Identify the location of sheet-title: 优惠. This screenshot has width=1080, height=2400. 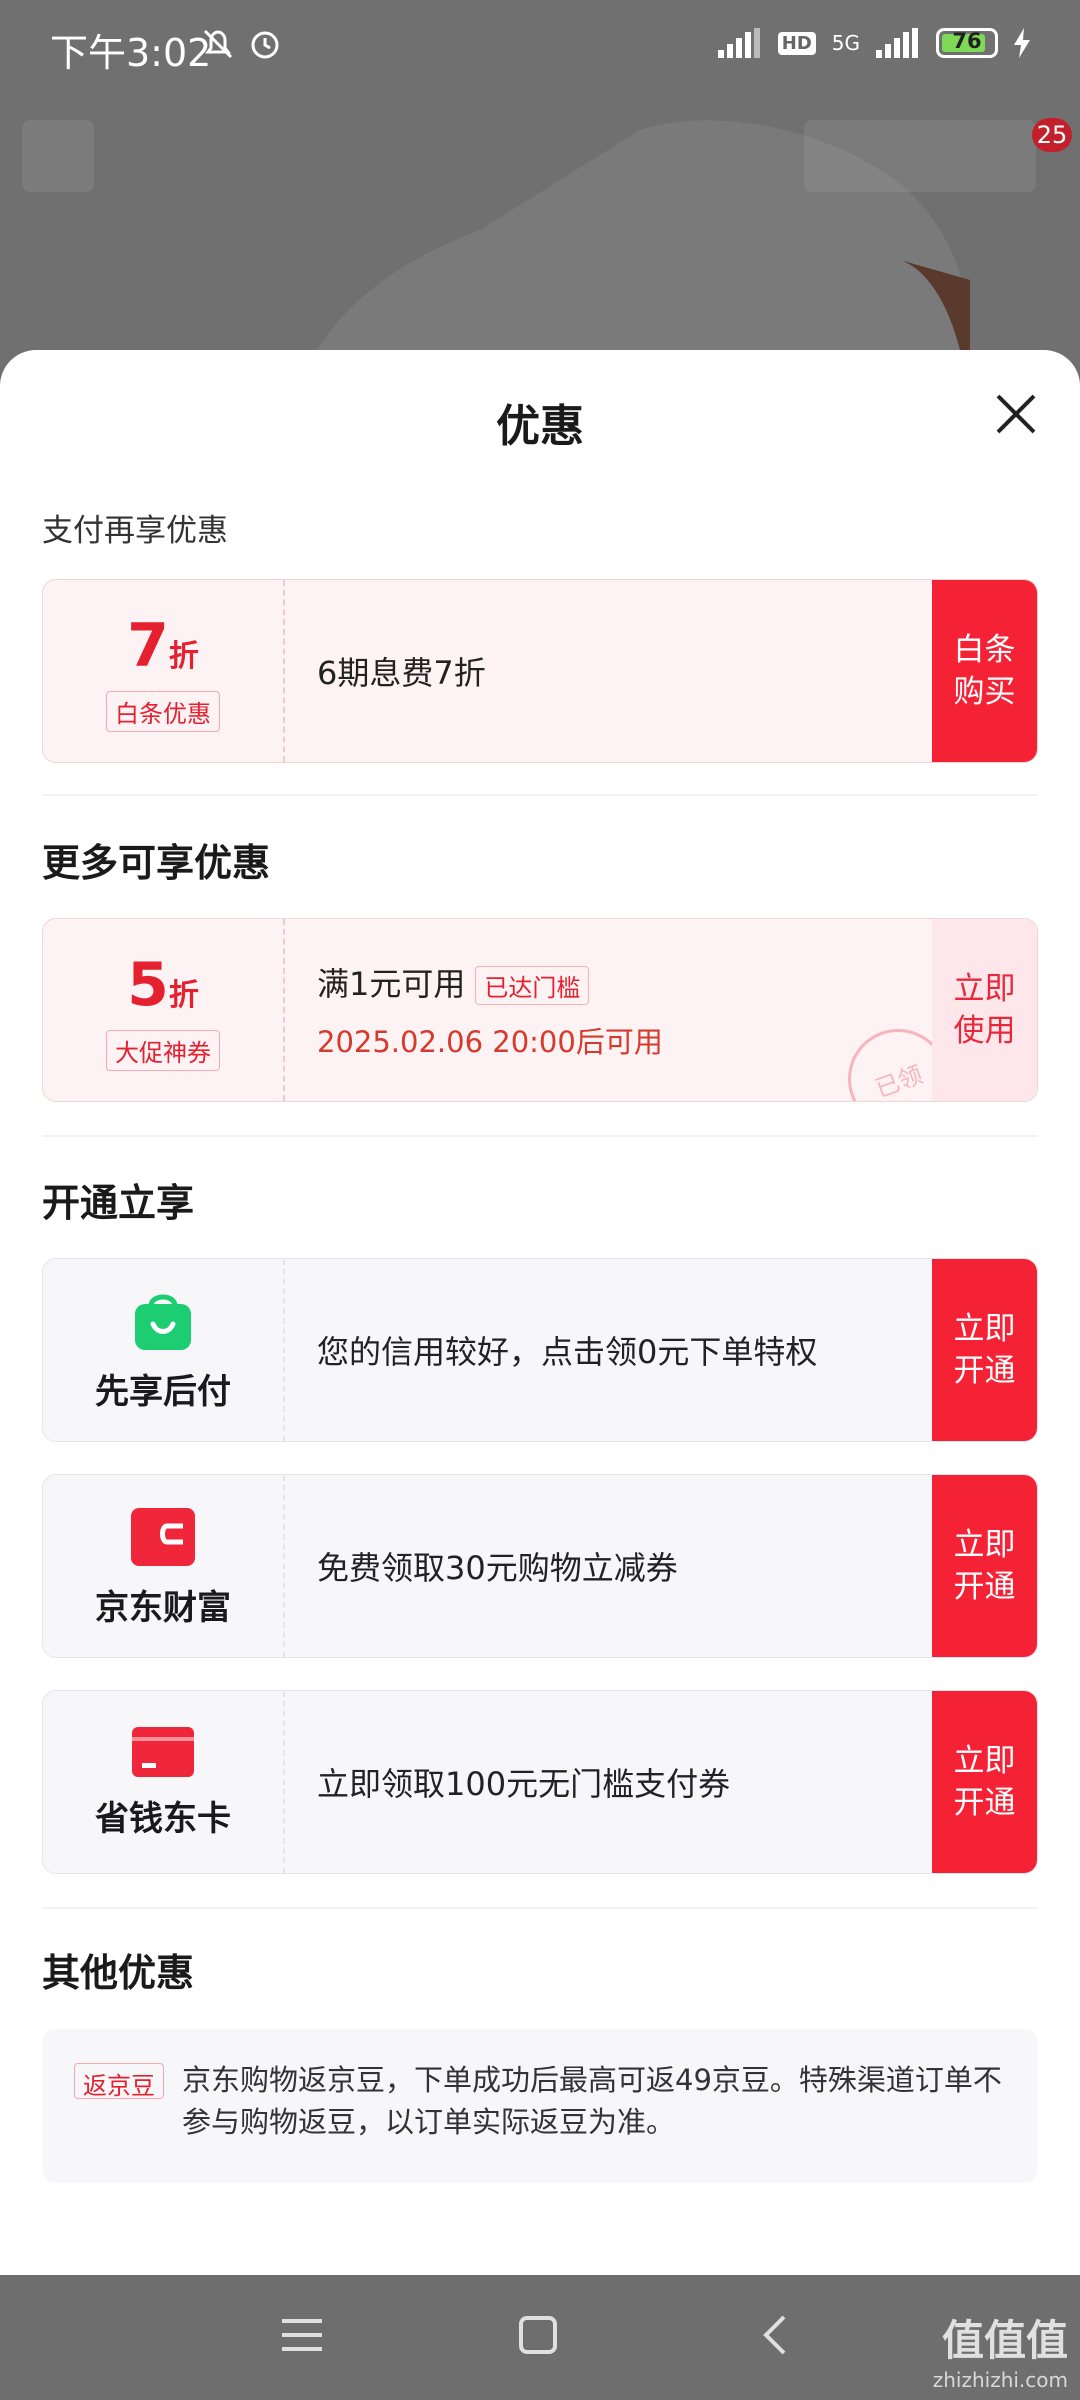
(540, 426).